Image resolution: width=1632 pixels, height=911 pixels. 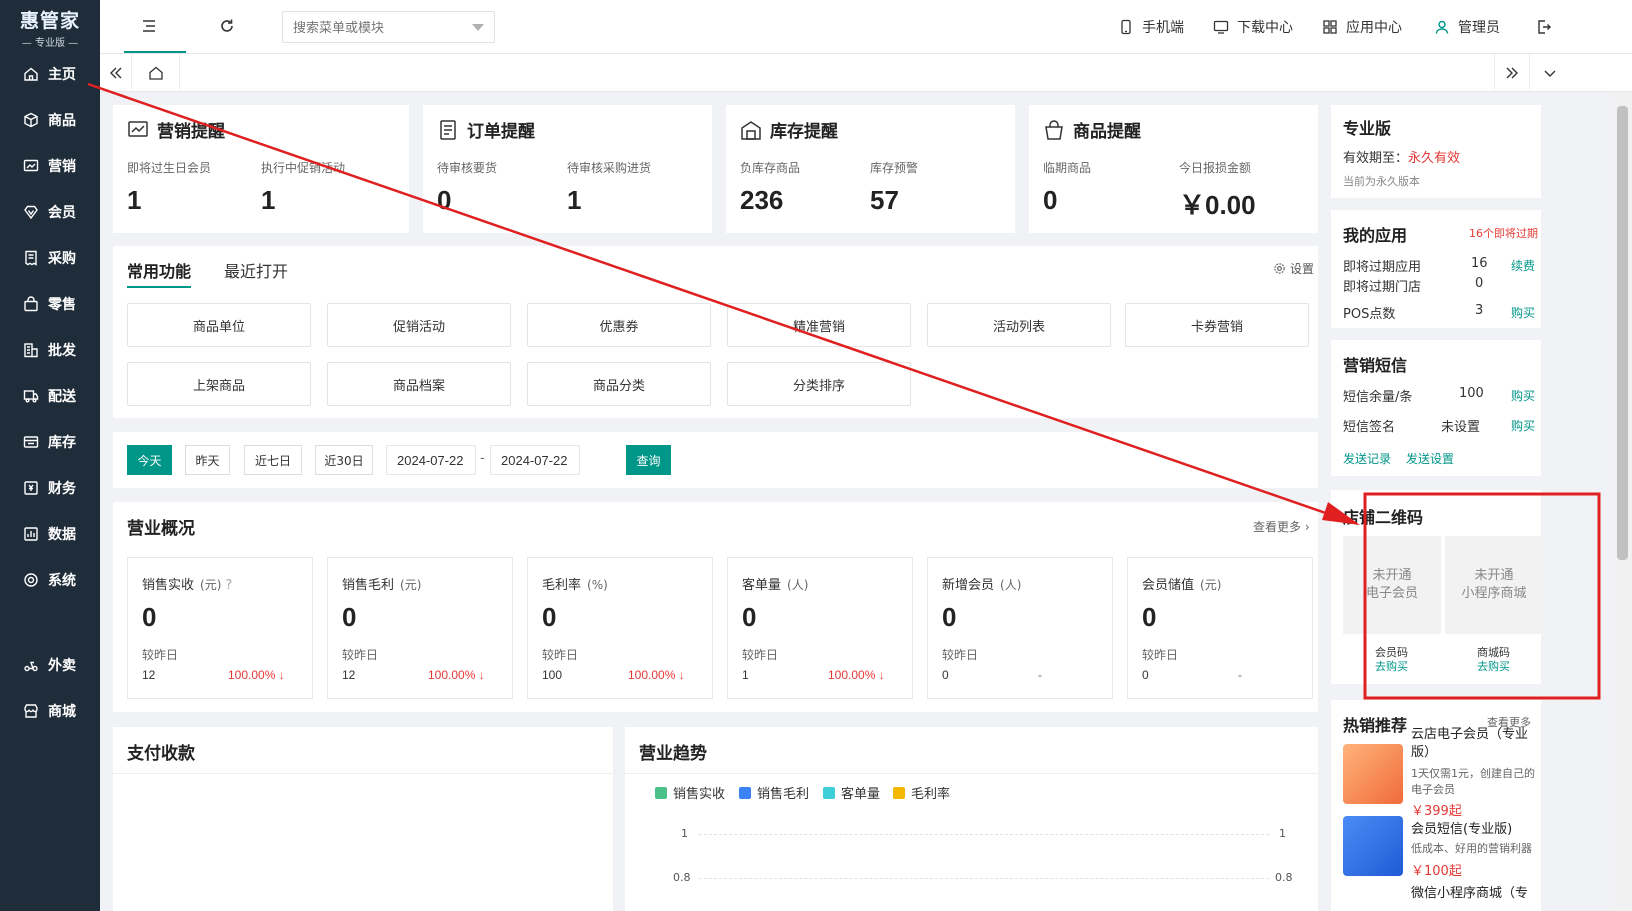 What do you see at coordinates (187, 585) in the screenshot?
I see `stat-label: 销售实收 (元)?` at bounding box center [187, 585].